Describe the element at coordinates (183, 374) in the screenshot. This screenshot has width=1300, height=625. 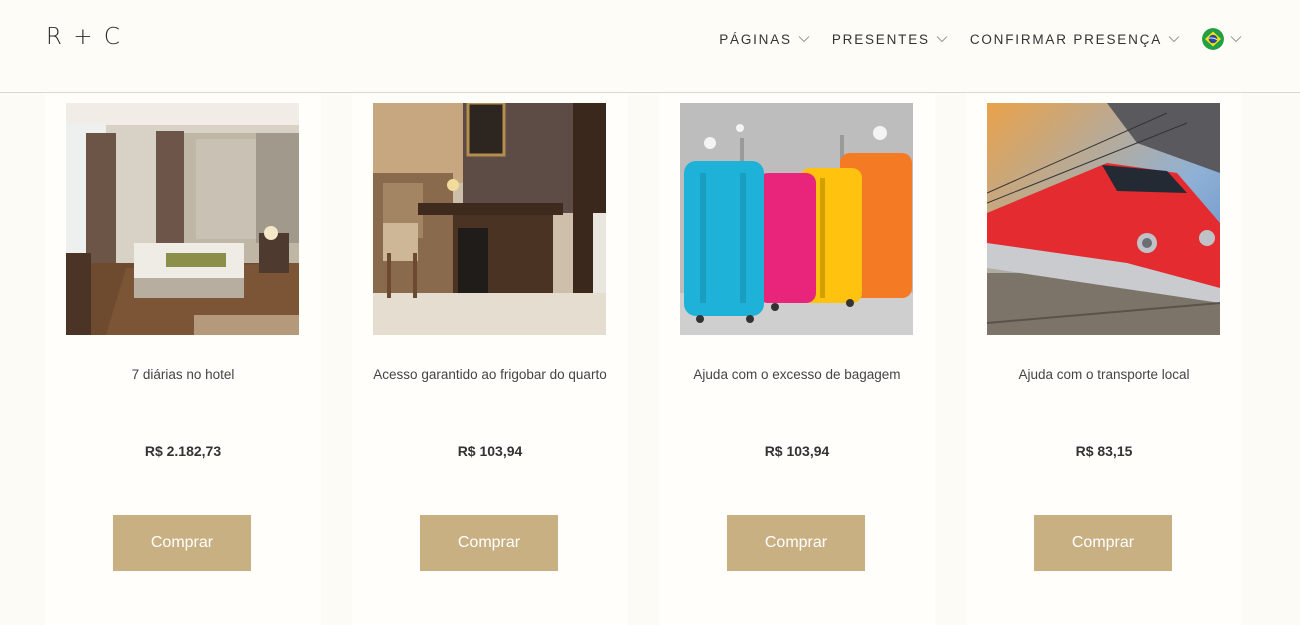
I see `product-title: 7 diárias no hotel` at that location.